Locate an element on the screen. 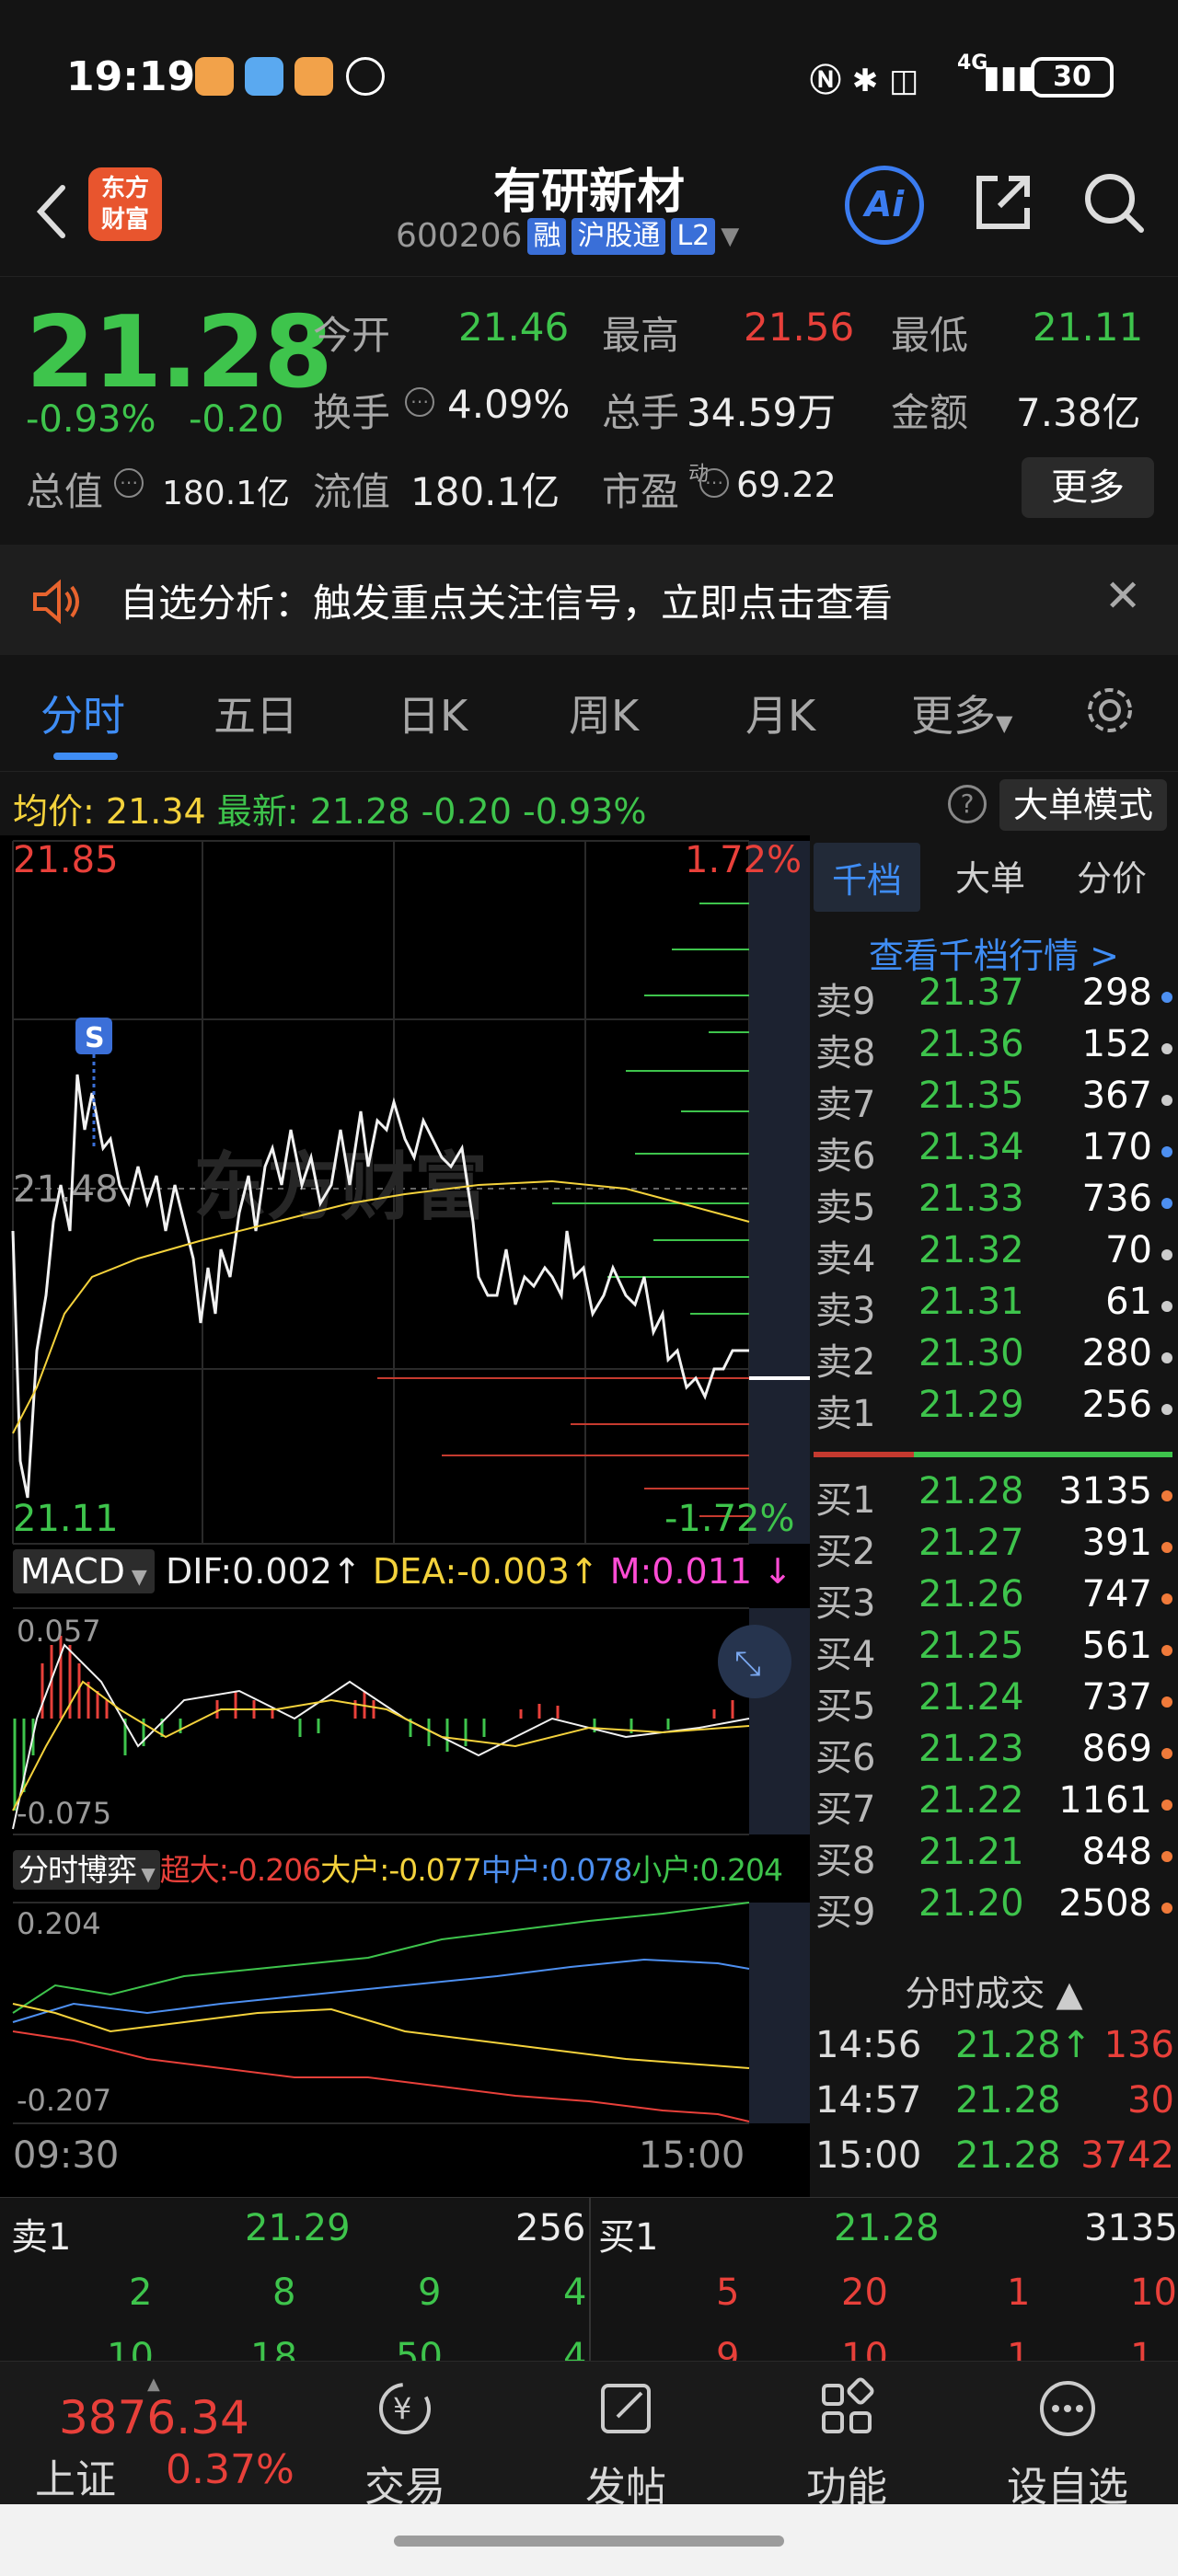  signal-marker-label: S is located at coordinates (95, 1038).